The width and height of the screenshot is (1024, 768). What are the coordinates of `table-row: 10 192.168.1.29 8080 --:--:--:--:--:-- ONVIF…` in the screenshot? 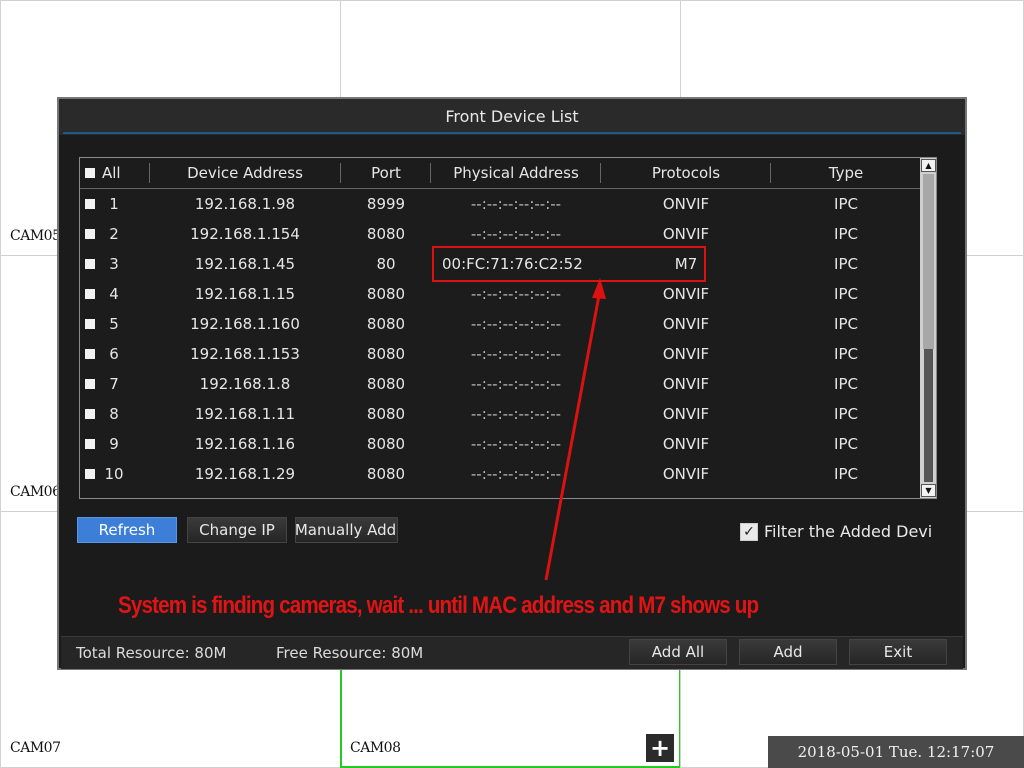 It's located at (500, 474).